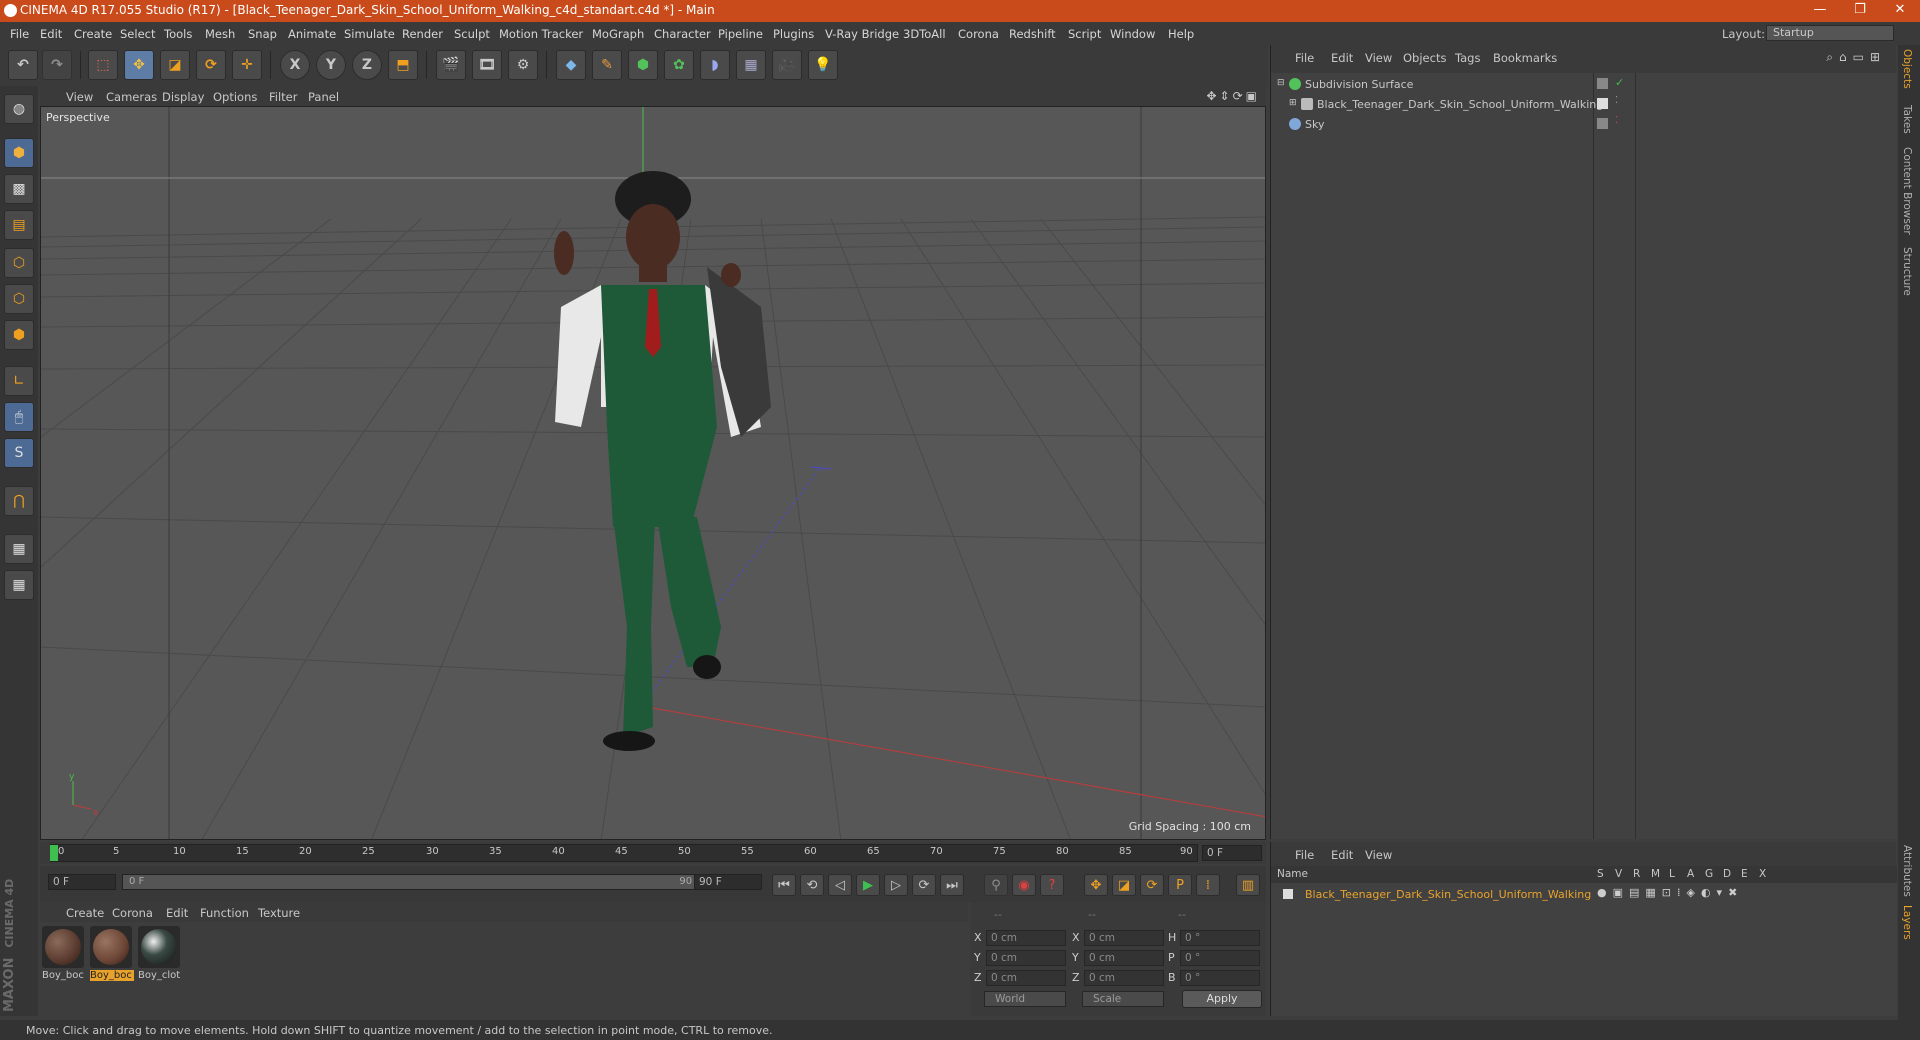 The image size is (1920, 1040). I want to click on menu-3dtoall: 3DToAll, so click(924, 34).